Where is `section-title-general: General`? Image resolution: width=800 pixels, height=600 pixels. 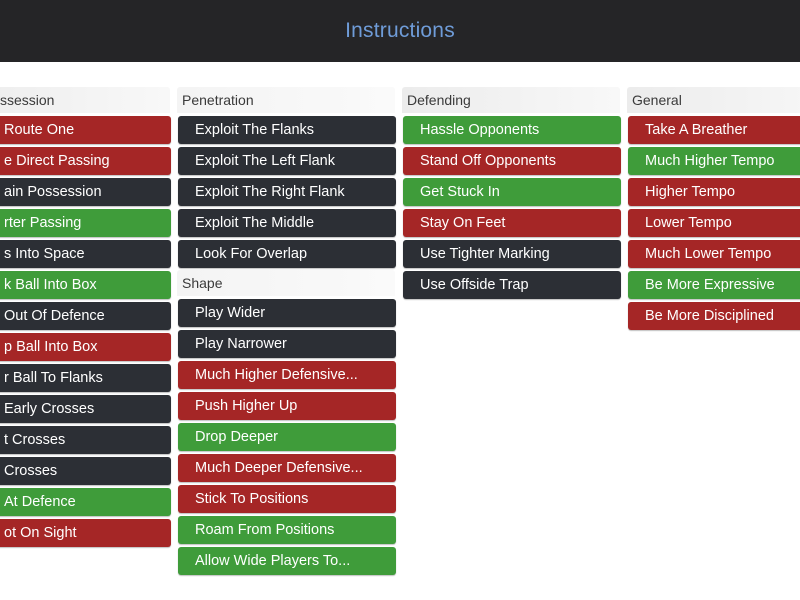 section-title-general: General is located at coordinates (713, 100).